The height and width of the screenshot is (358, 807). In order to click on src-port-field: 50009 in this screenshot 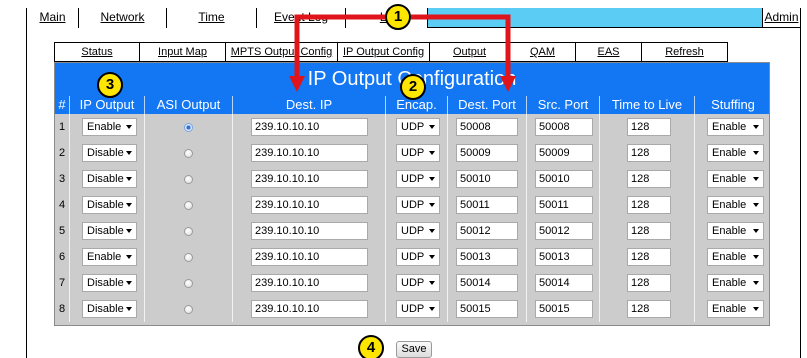, I will do `click(564, 153)`.